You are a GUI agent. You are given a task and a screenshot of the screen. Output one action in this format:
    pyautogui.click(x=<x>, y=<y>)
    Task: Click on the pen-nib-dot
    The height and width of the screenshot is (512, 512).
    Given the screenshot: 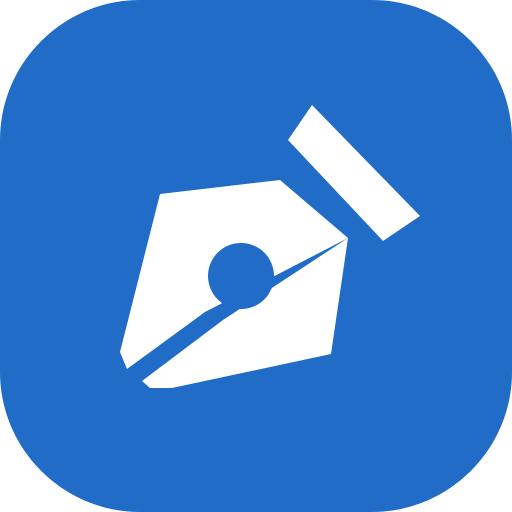 What is the action you would take?
    pyautogui.click(x=241, y=276)
    